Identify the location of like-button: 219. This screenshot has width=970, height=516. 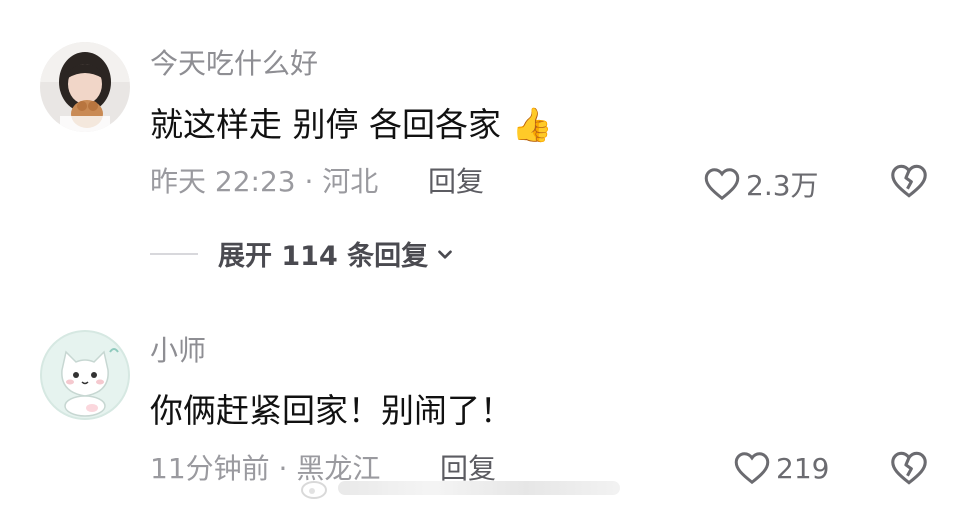
(781, 468).